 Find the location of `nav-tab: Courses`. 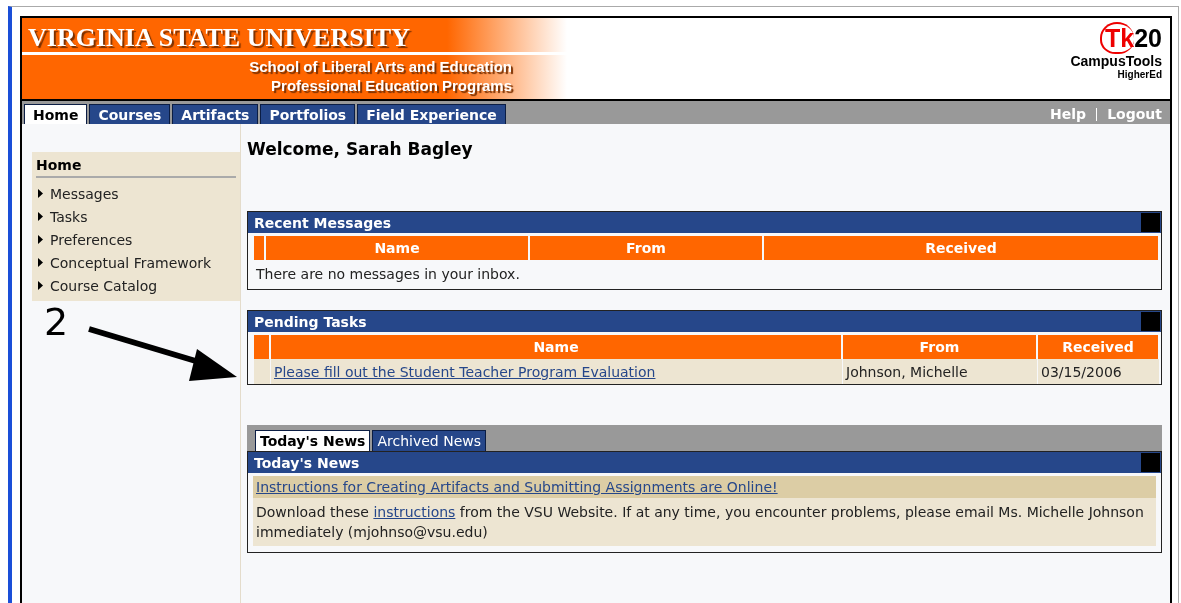

nav-tab: Courses is located at coordinates (130, 114).